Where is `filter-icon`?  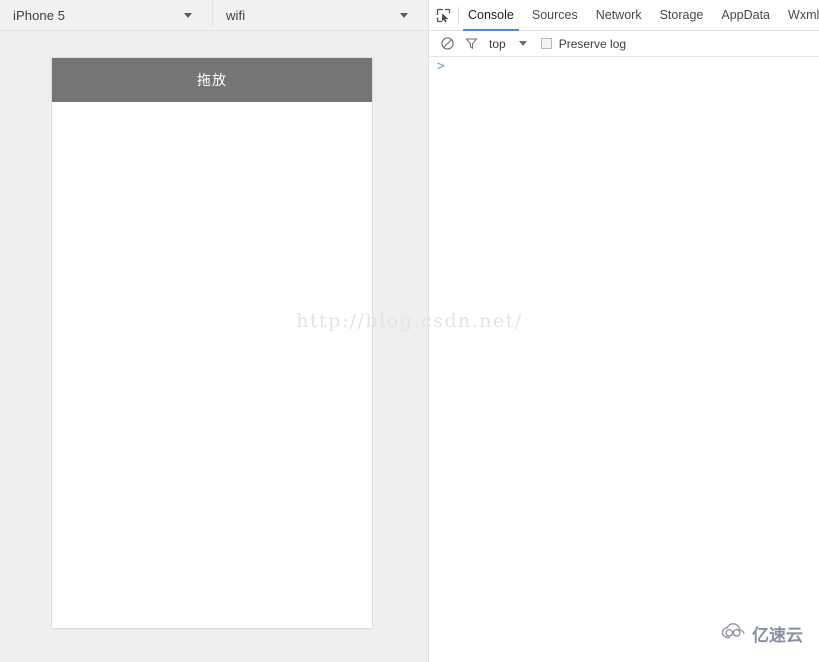
filter-icon is located at coordinates (471, 43).